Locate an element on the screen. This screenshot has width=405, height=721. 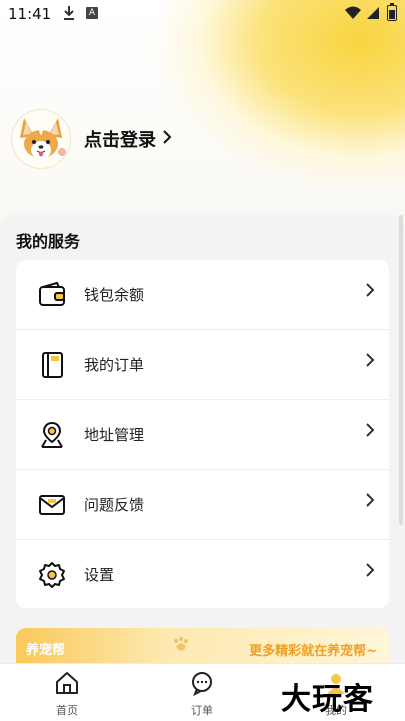
menu-item-orders: 我的订单 is located at coordinates (202, 365).